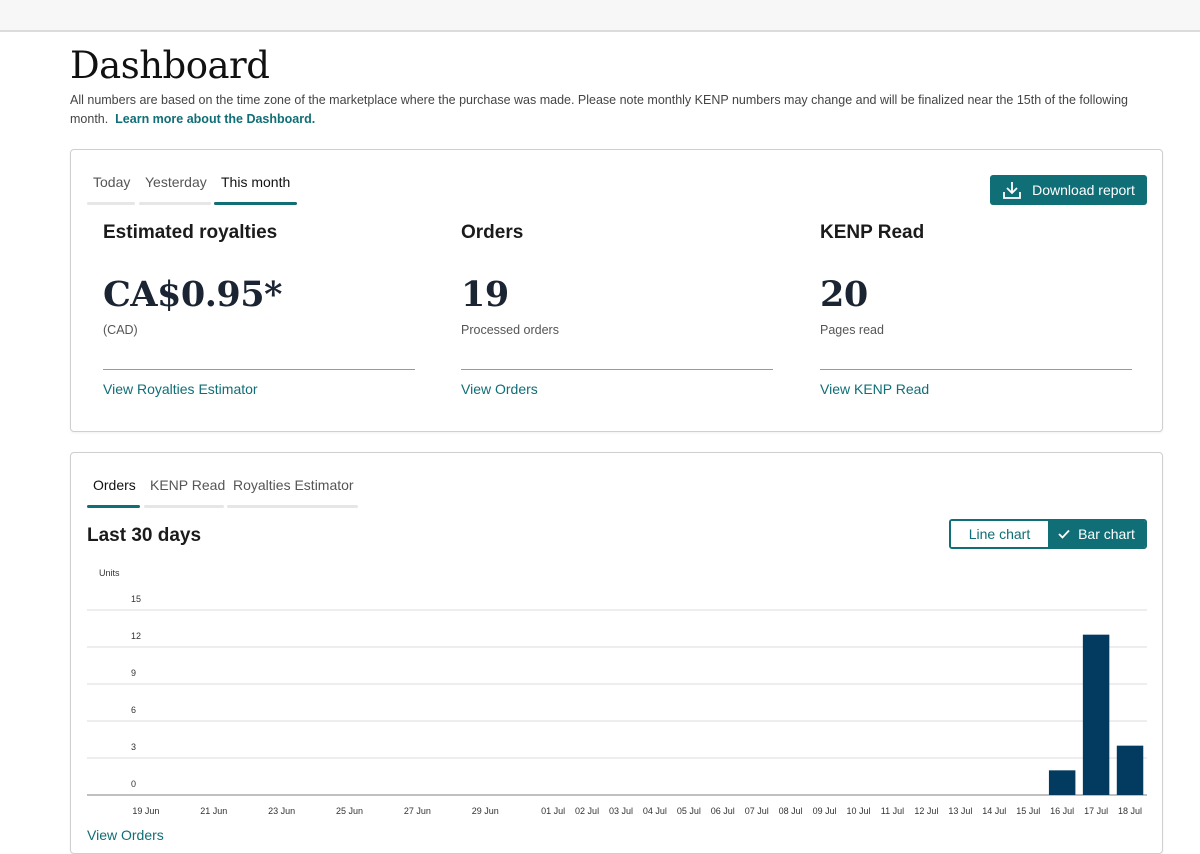 The image size is (1200, 854). I want to click on view-royalties-estimator-link: View Royalties Estimator, so click(180, 389).